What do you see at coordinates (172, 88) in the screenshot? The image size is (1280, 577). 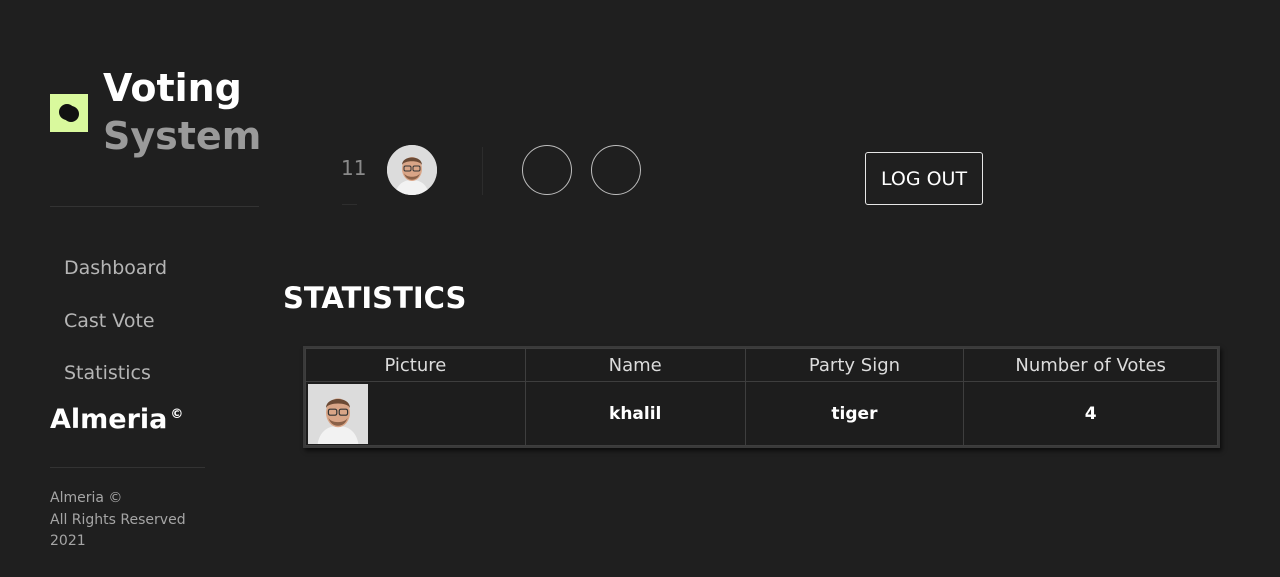 I see `brand-title: Voting` at bounding box center [172, 88].